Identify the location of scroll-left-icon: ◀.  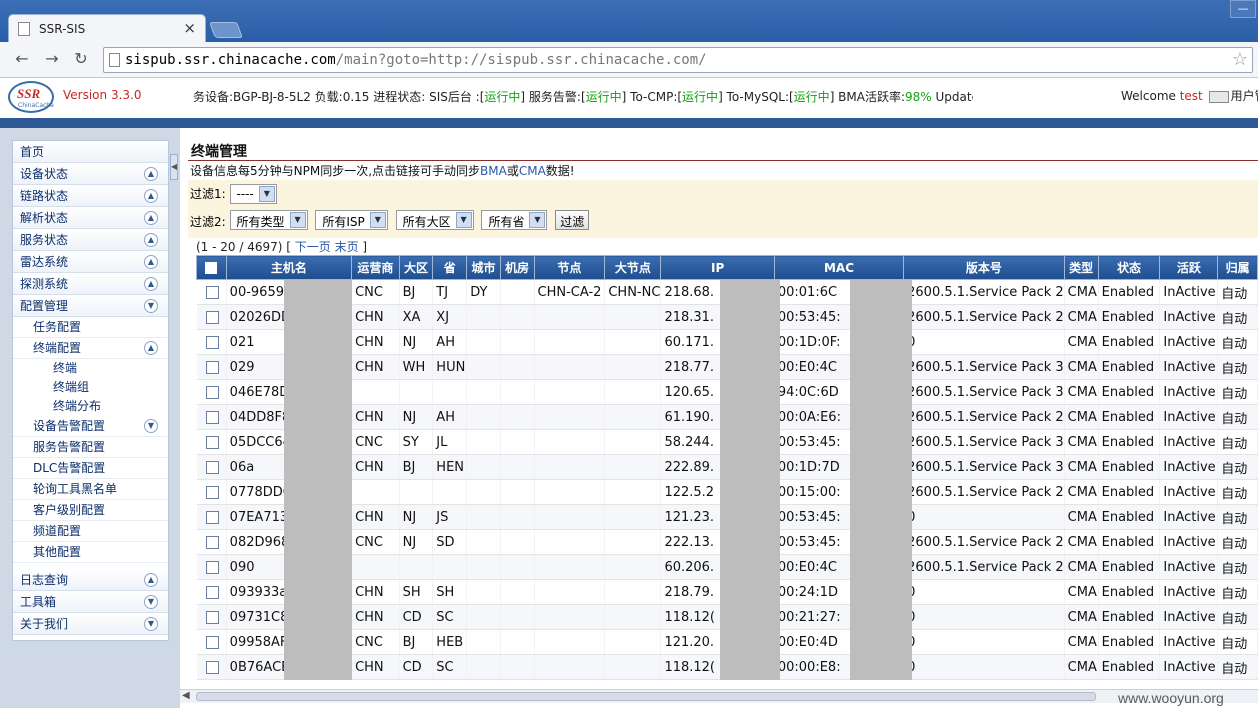
(186, 695).